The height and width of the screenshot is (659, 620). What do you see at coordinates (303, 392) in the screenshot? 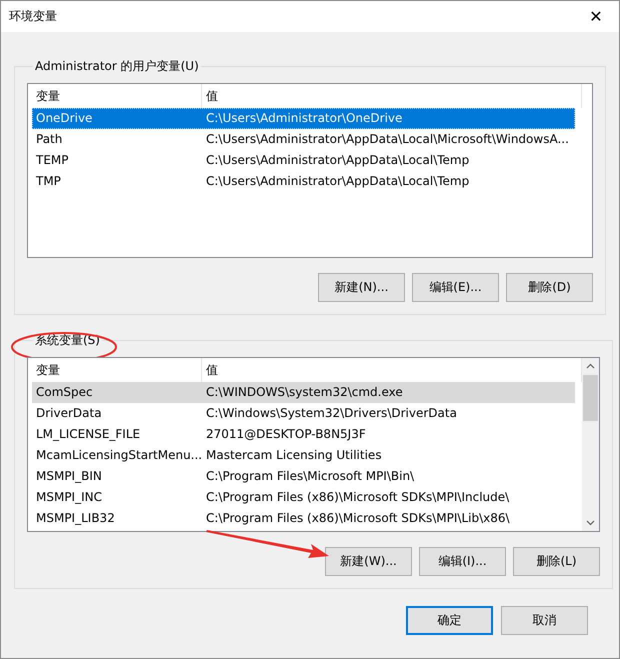
I see `list-row: ComSpec C:\WINDOWS\system32\cmd.exe` at bounding box center [303, 392].